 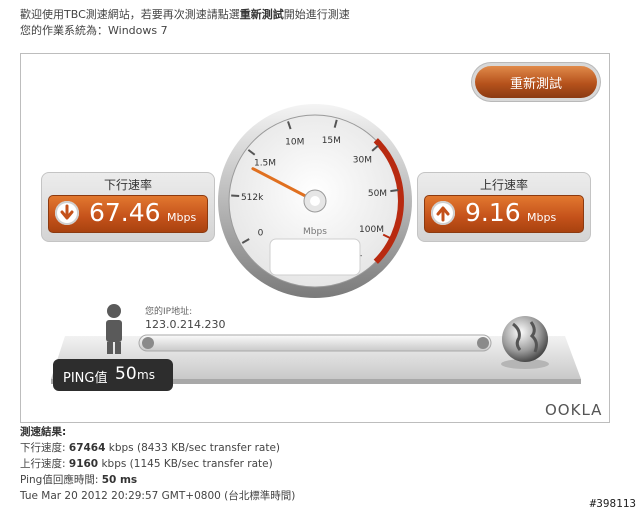 I want to click on watermark: #398113, so click(x=612, y=503).